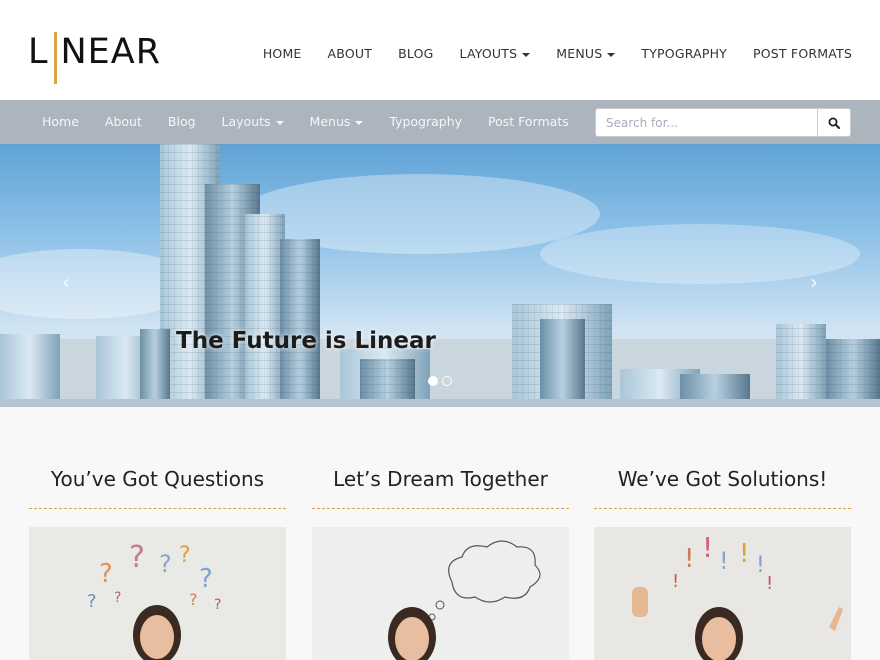  Describe the element at coordinates (814, 282) in the screenshot. I see `slider-next-arrow-icon: ›` at that location.